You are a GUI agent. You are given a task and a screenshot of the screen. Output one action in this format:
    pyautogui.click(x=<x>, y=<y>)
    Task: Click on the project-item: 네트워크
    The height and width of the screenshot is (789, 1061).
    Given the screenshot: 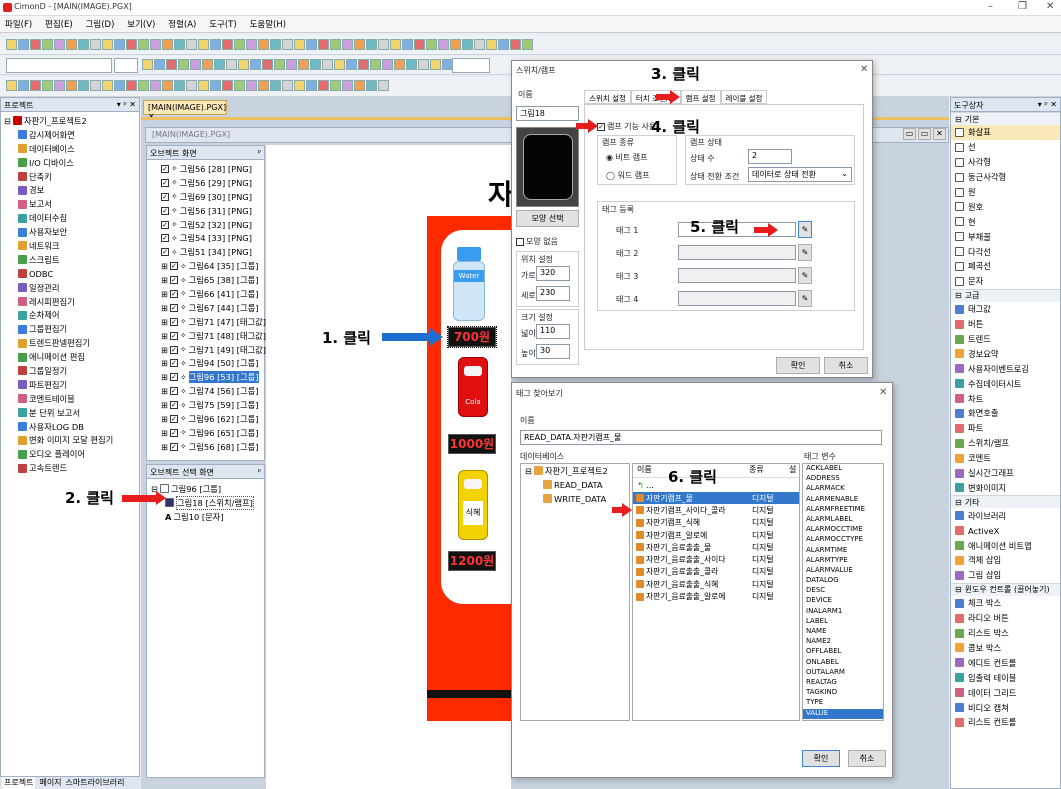 What is the action you would take?
    pyautogui.click(x=77, y=246)
    